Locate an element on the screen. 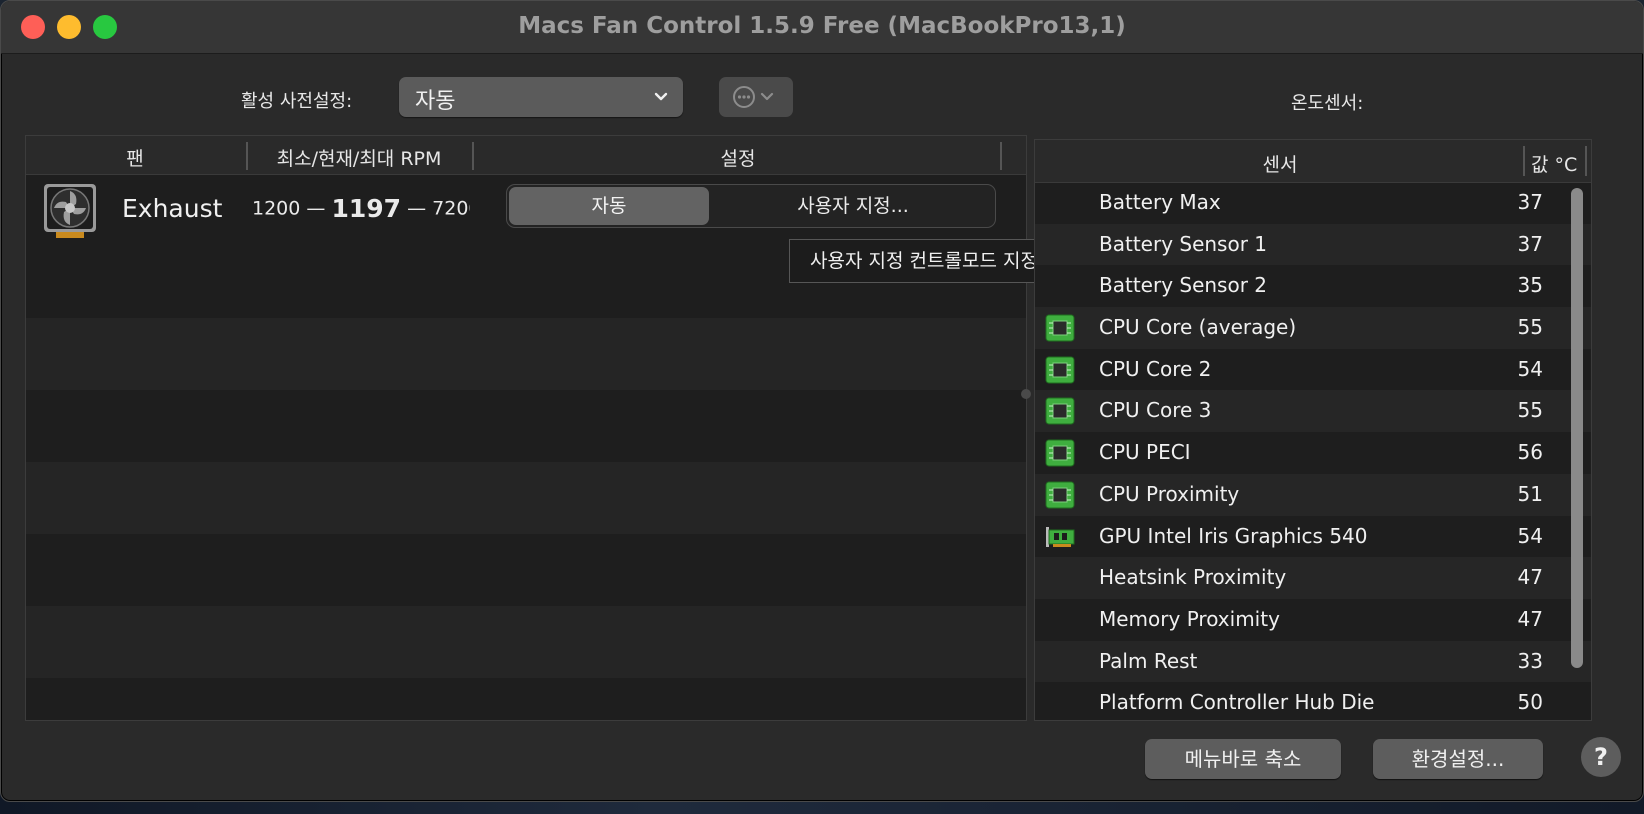 This screenshot has width=1644, height=814. gpu-card-icon is located at coordinates (1060, 537).